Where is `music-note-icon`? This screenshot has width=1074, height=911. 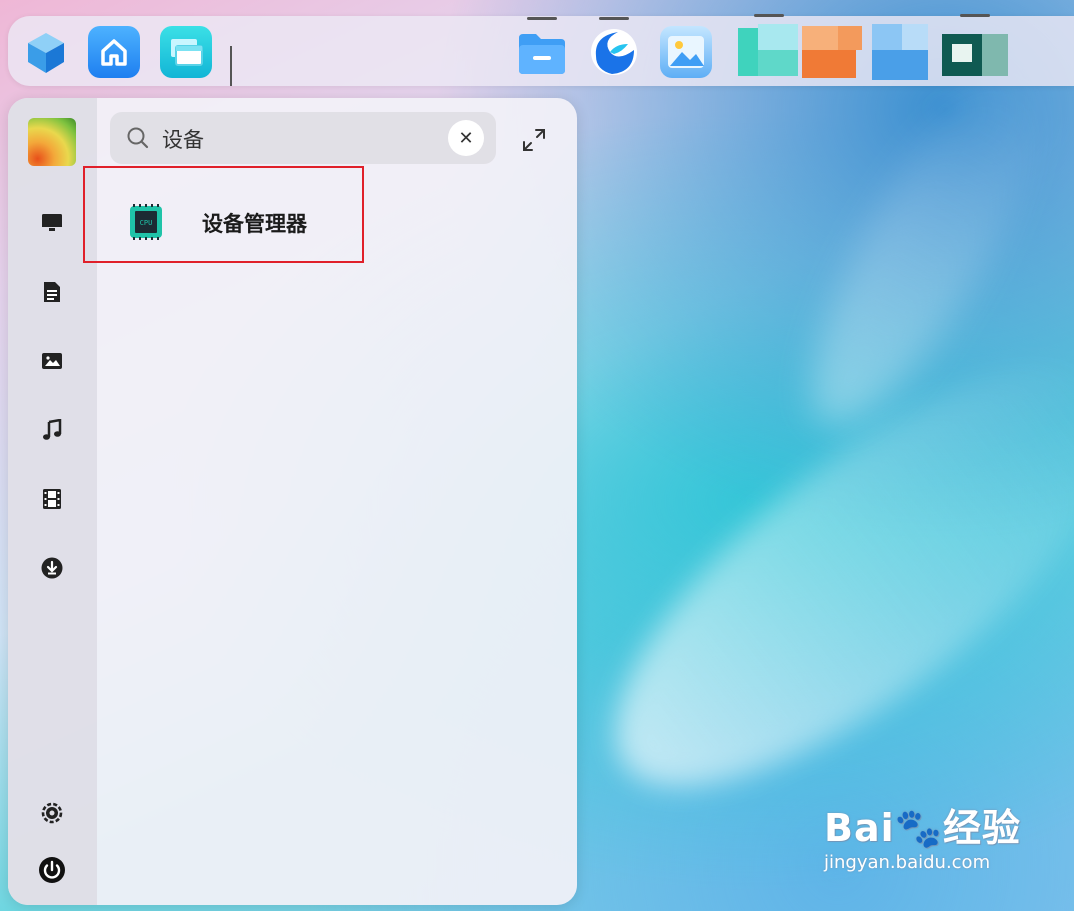 music-note-icon is located at coordinates (52, 429).